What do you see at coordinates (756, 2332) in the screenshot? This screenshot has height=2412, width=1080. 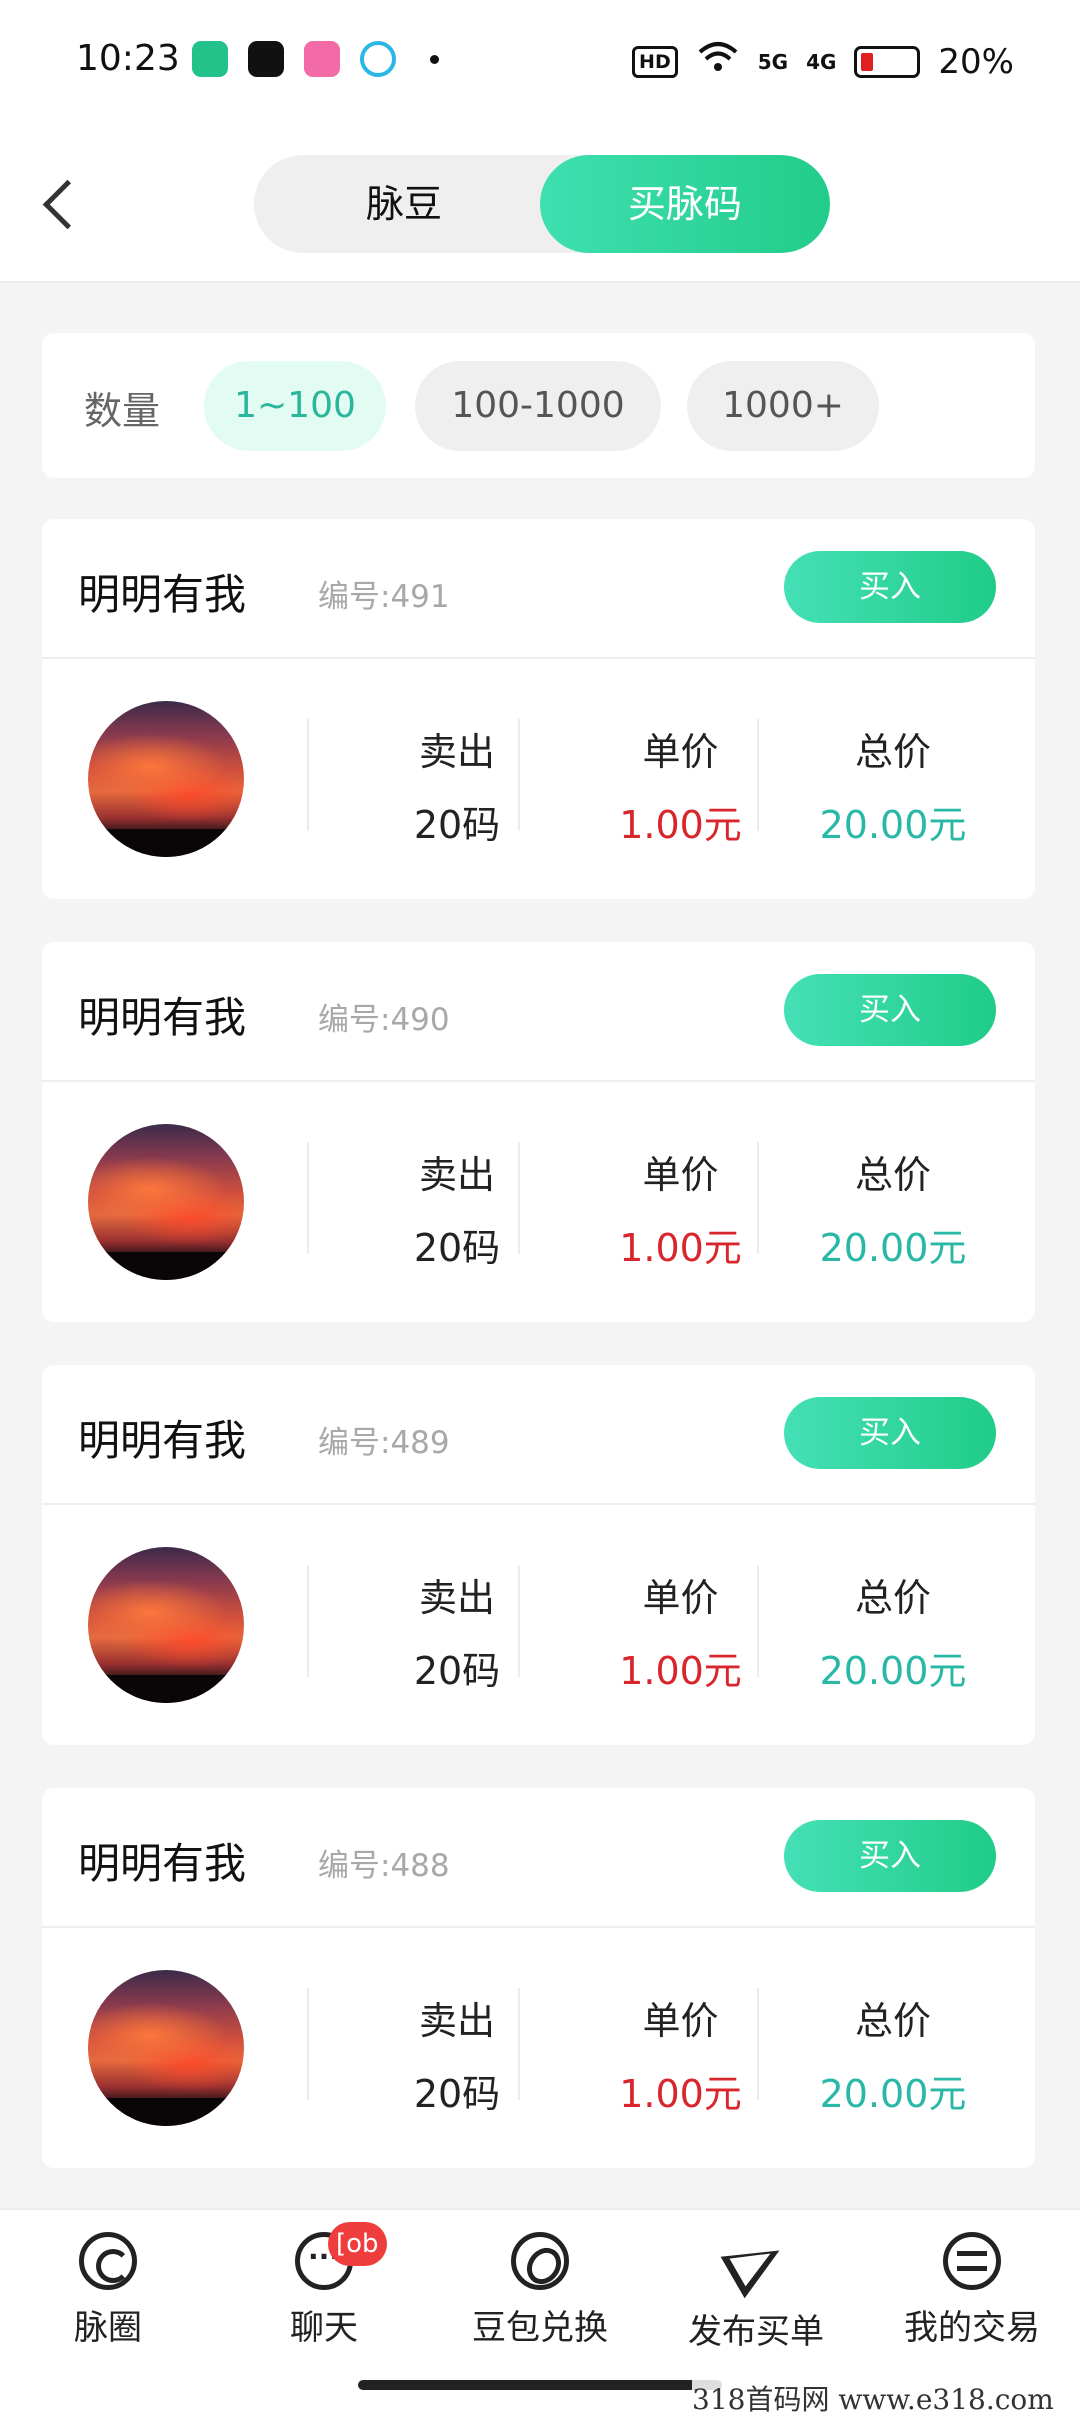 I see `nav-label: 发布买单` at bounding box center [756, 2332].